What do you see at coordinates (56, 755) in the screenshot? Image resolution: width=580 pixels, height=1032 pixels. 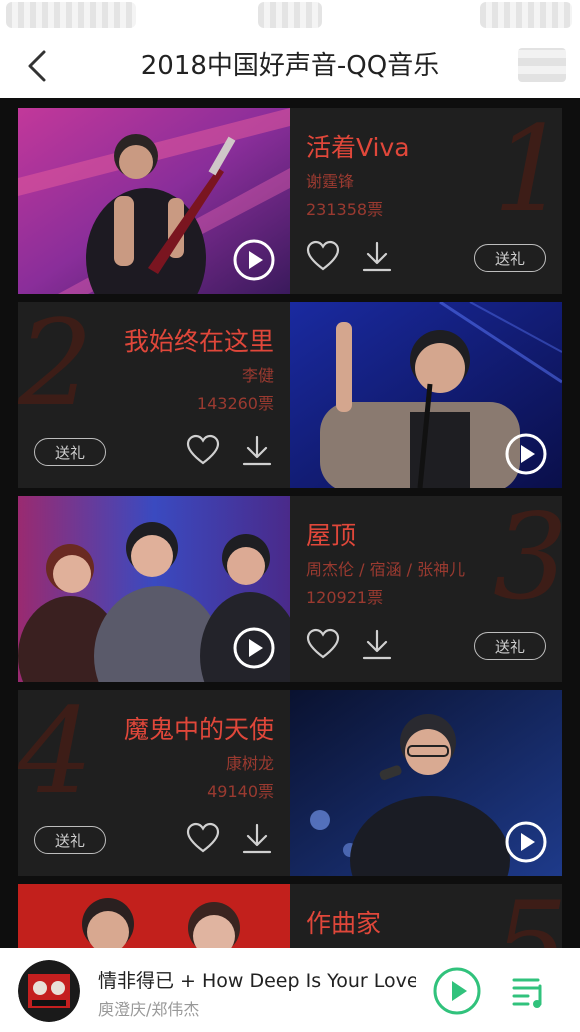 I see `rank-number: 4` at bounding box center [56, 755].